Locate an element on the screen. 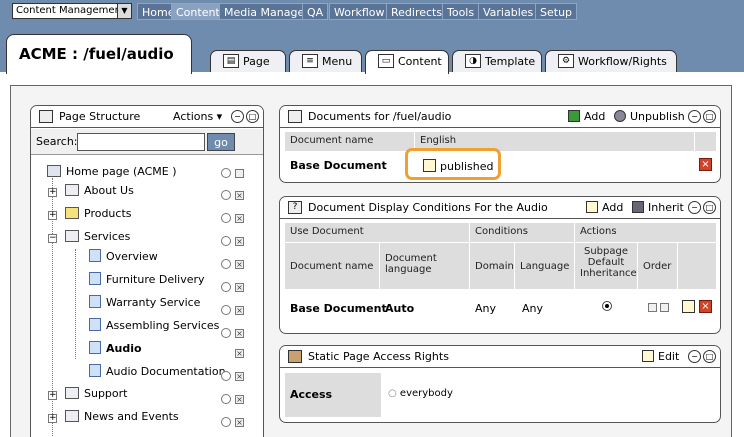  condition-domain: Any is located at coordinates (486, 308).